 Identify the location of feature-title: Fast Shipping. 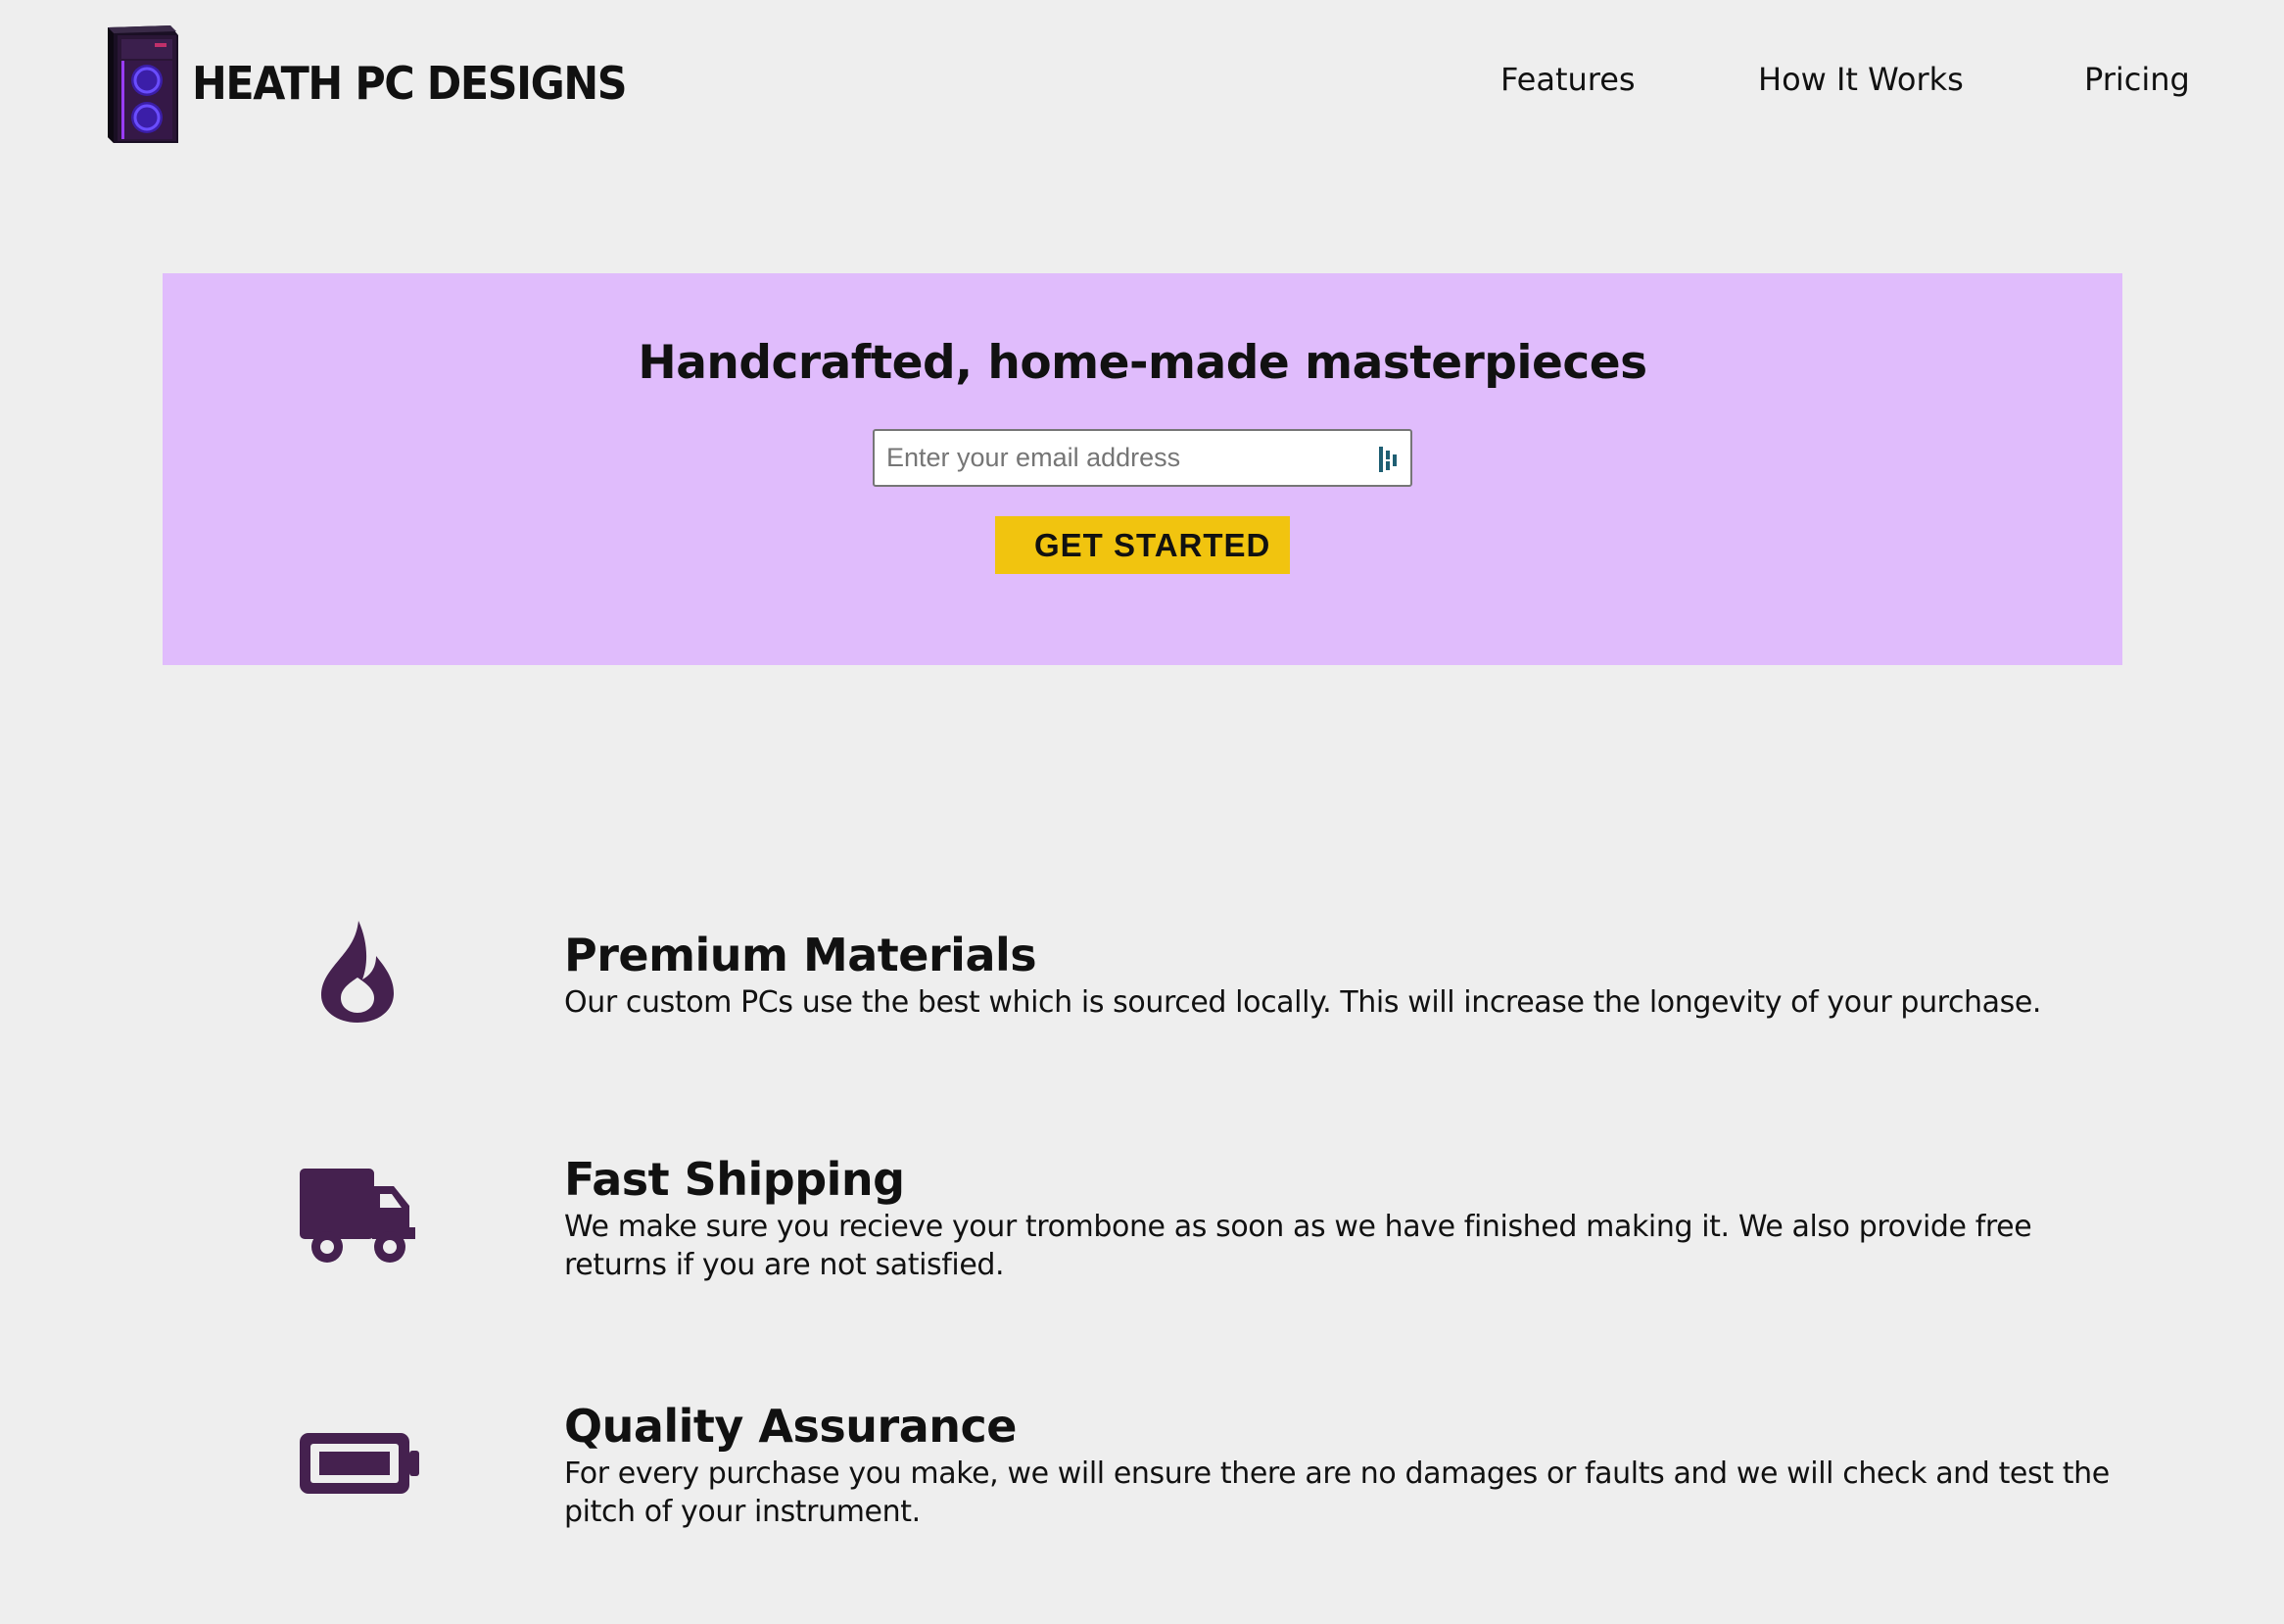
(734, 1179).